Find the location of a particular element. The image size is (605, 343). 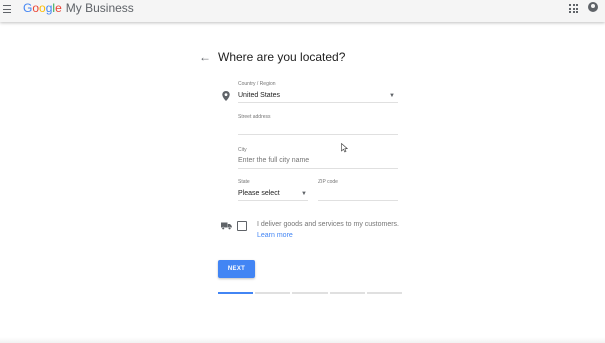

hamburger-menu-icon is located at coordinates (7, 10).